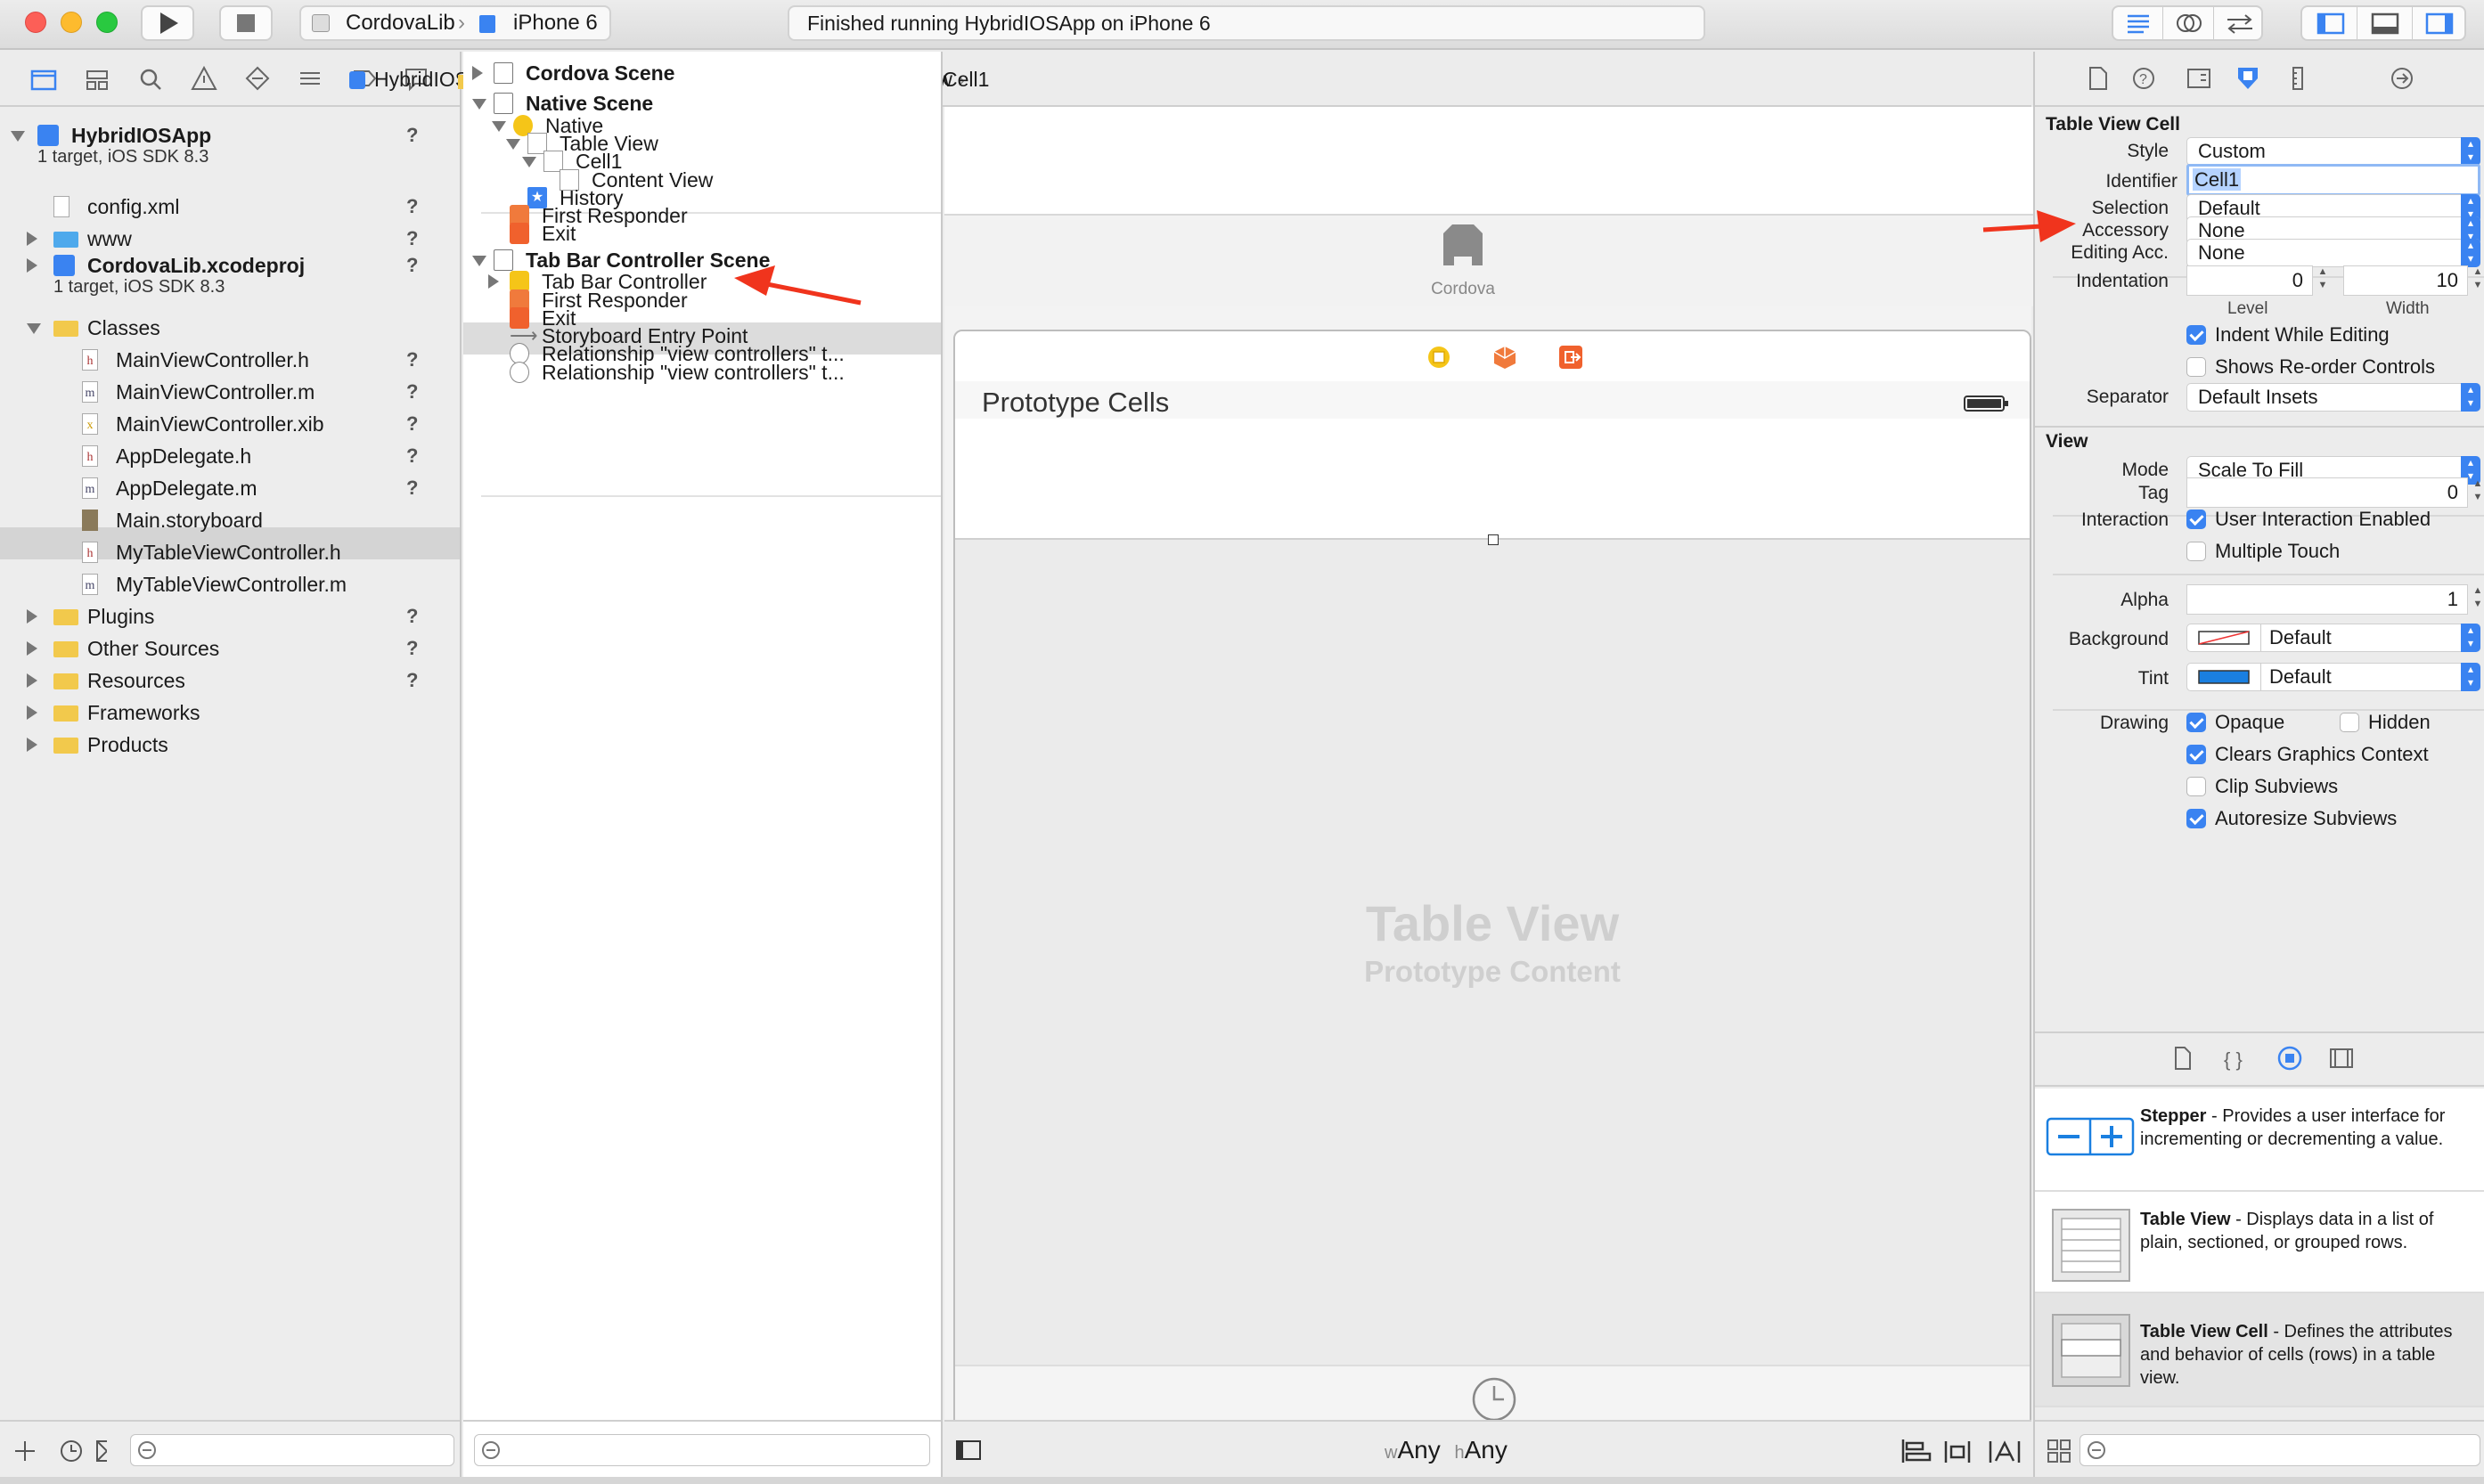  What do you see at coordinates (2248, 78) in the screenshot?
I see `attributes-inspector-icon` at bounding box center [2248, 78].